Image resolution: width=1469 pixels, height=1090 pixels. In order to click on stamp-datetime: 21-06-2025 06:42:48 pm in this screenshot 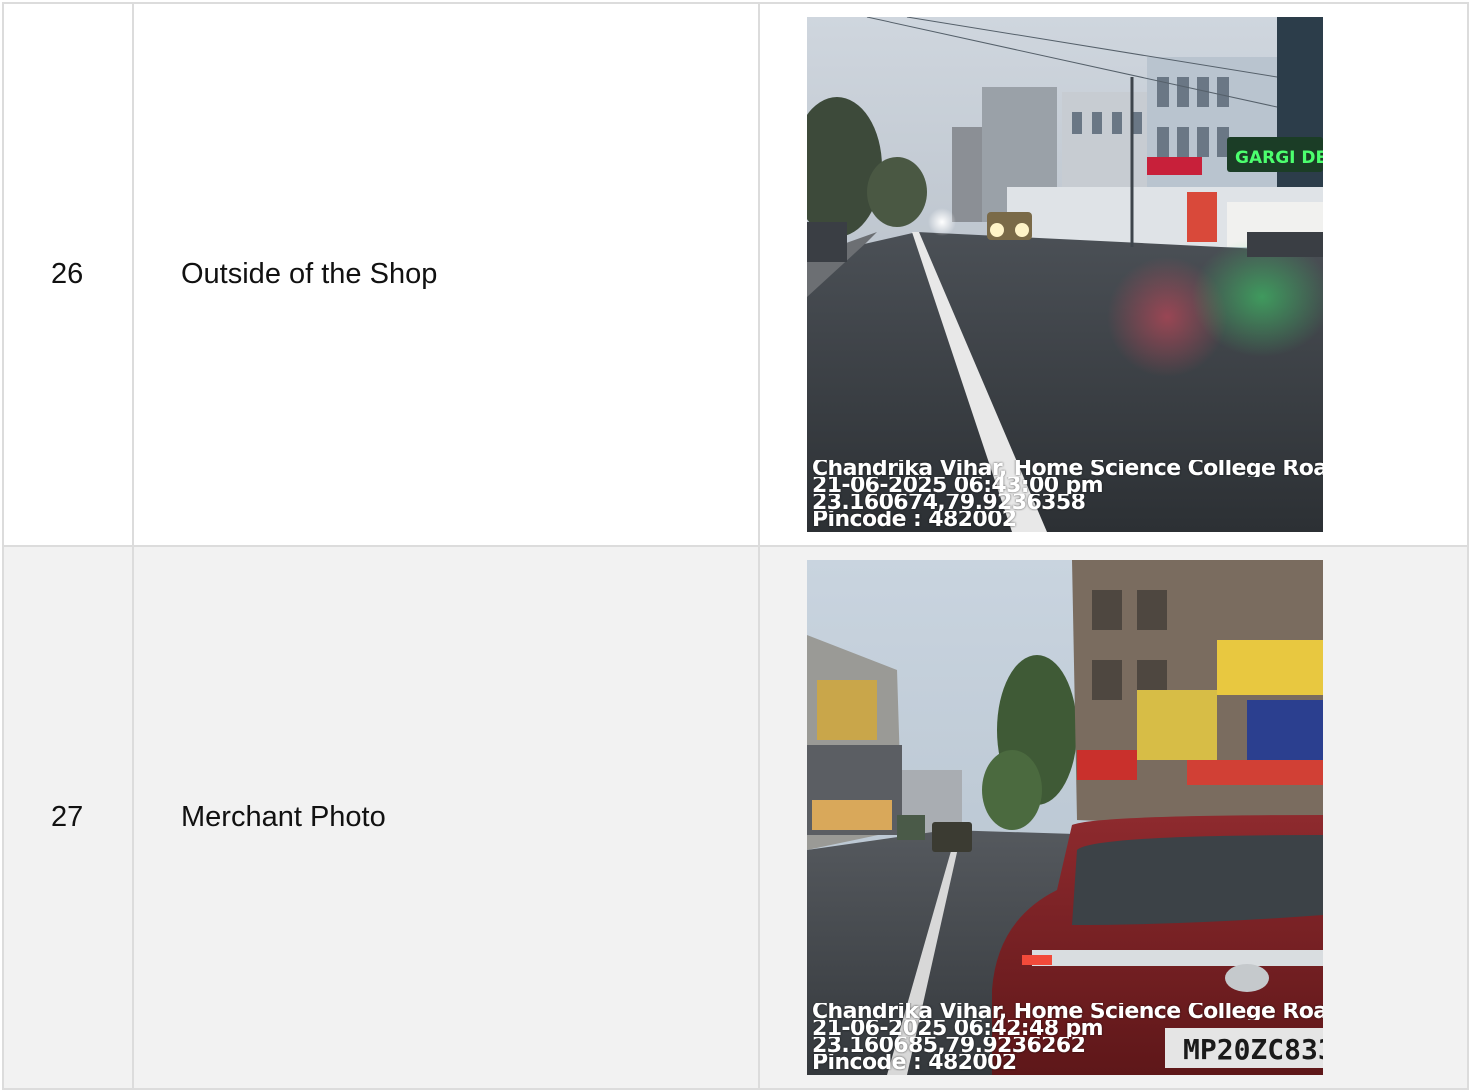, I will do `click(958, 1028)`.